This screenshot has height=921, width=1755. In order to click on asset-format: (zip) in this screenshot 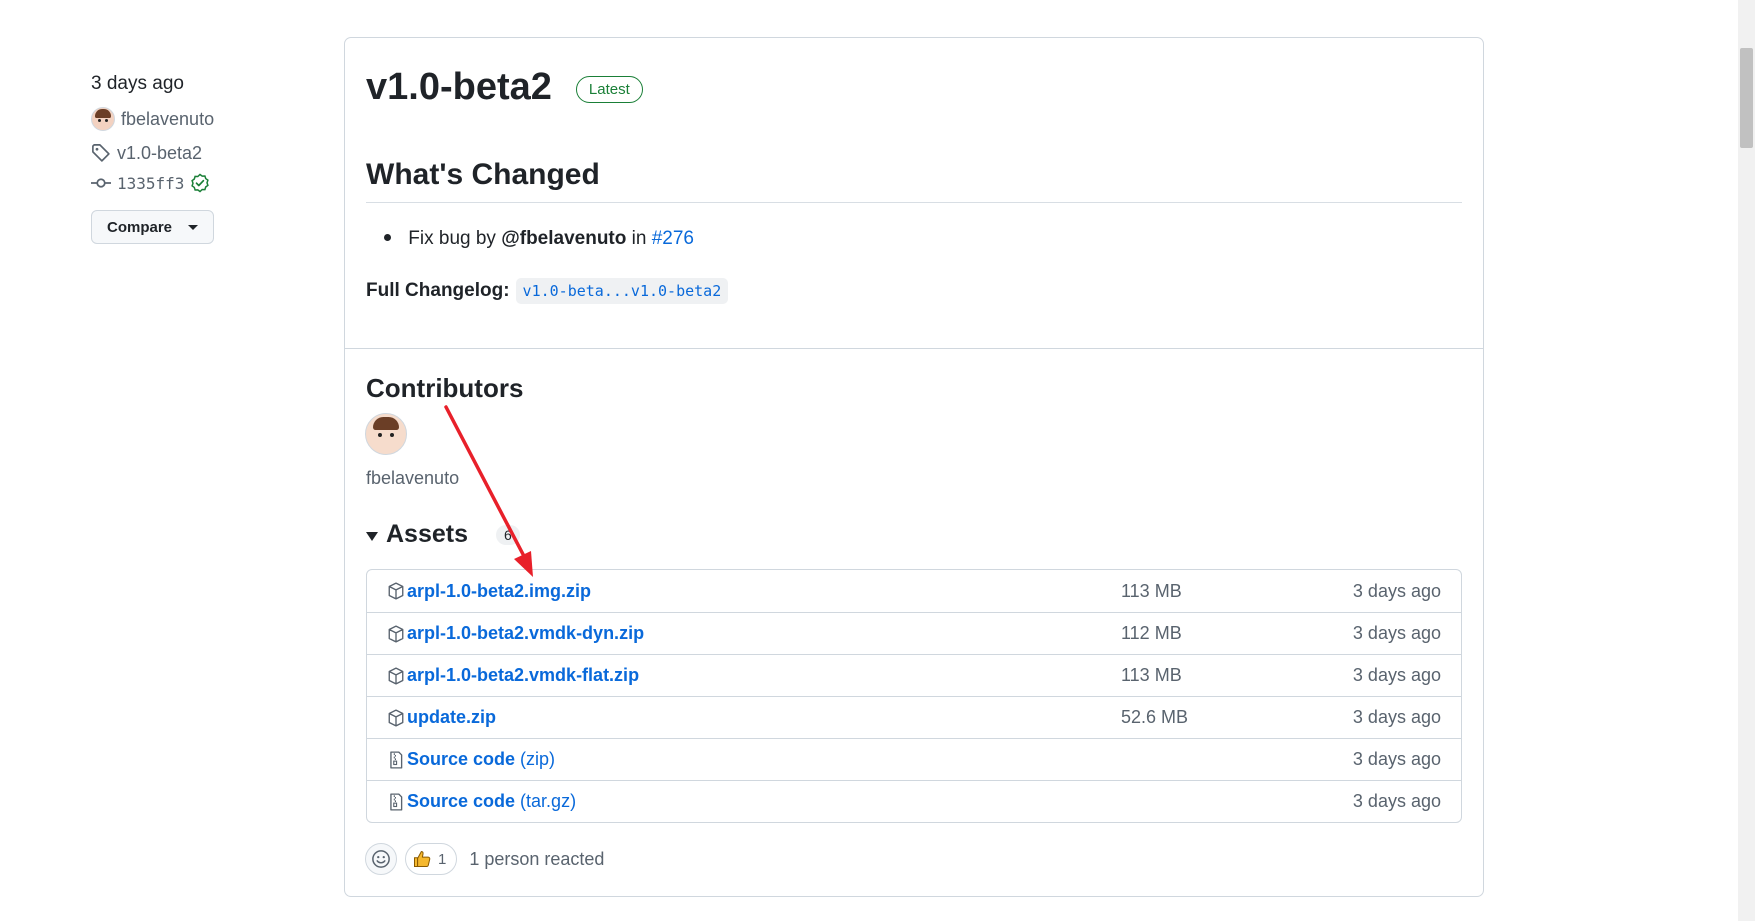, I will do `click(537, 759)`.